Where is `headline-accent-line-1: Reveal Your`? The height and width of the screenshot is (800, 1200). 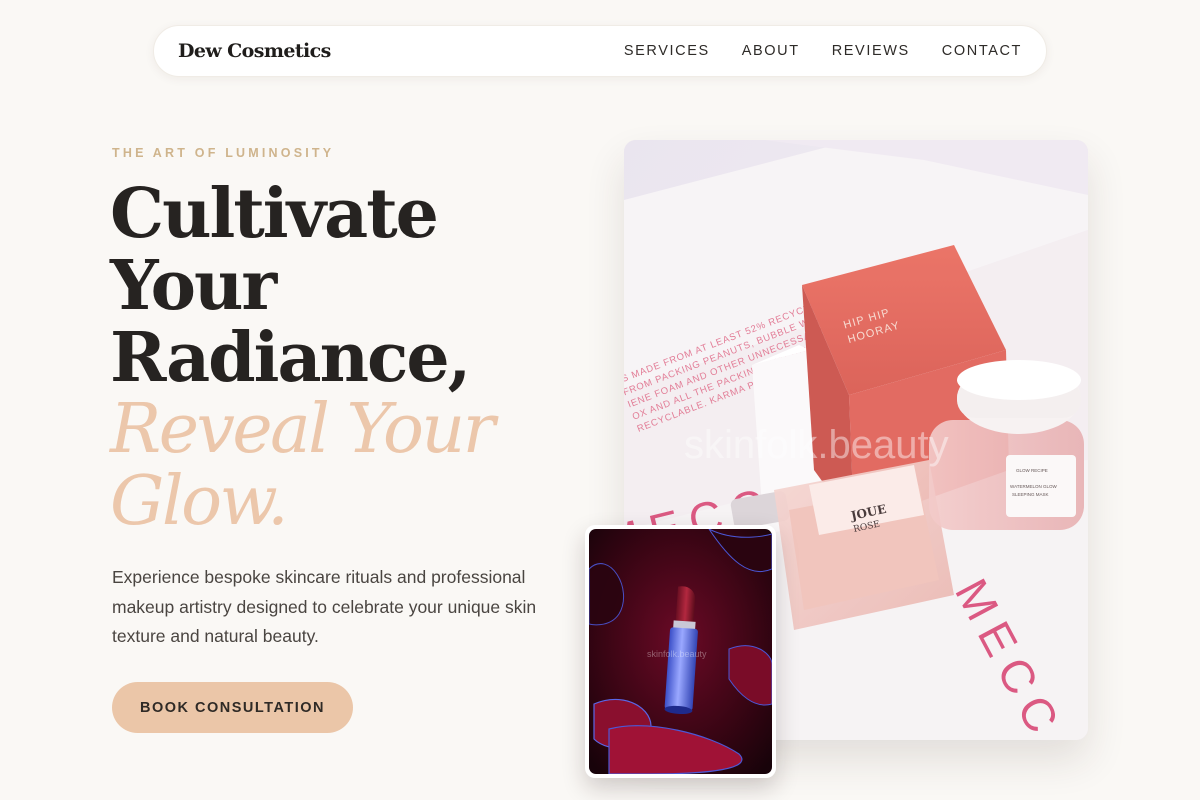
headline-accent-line-1: Reveal Your is located at coordinates (302, 429).